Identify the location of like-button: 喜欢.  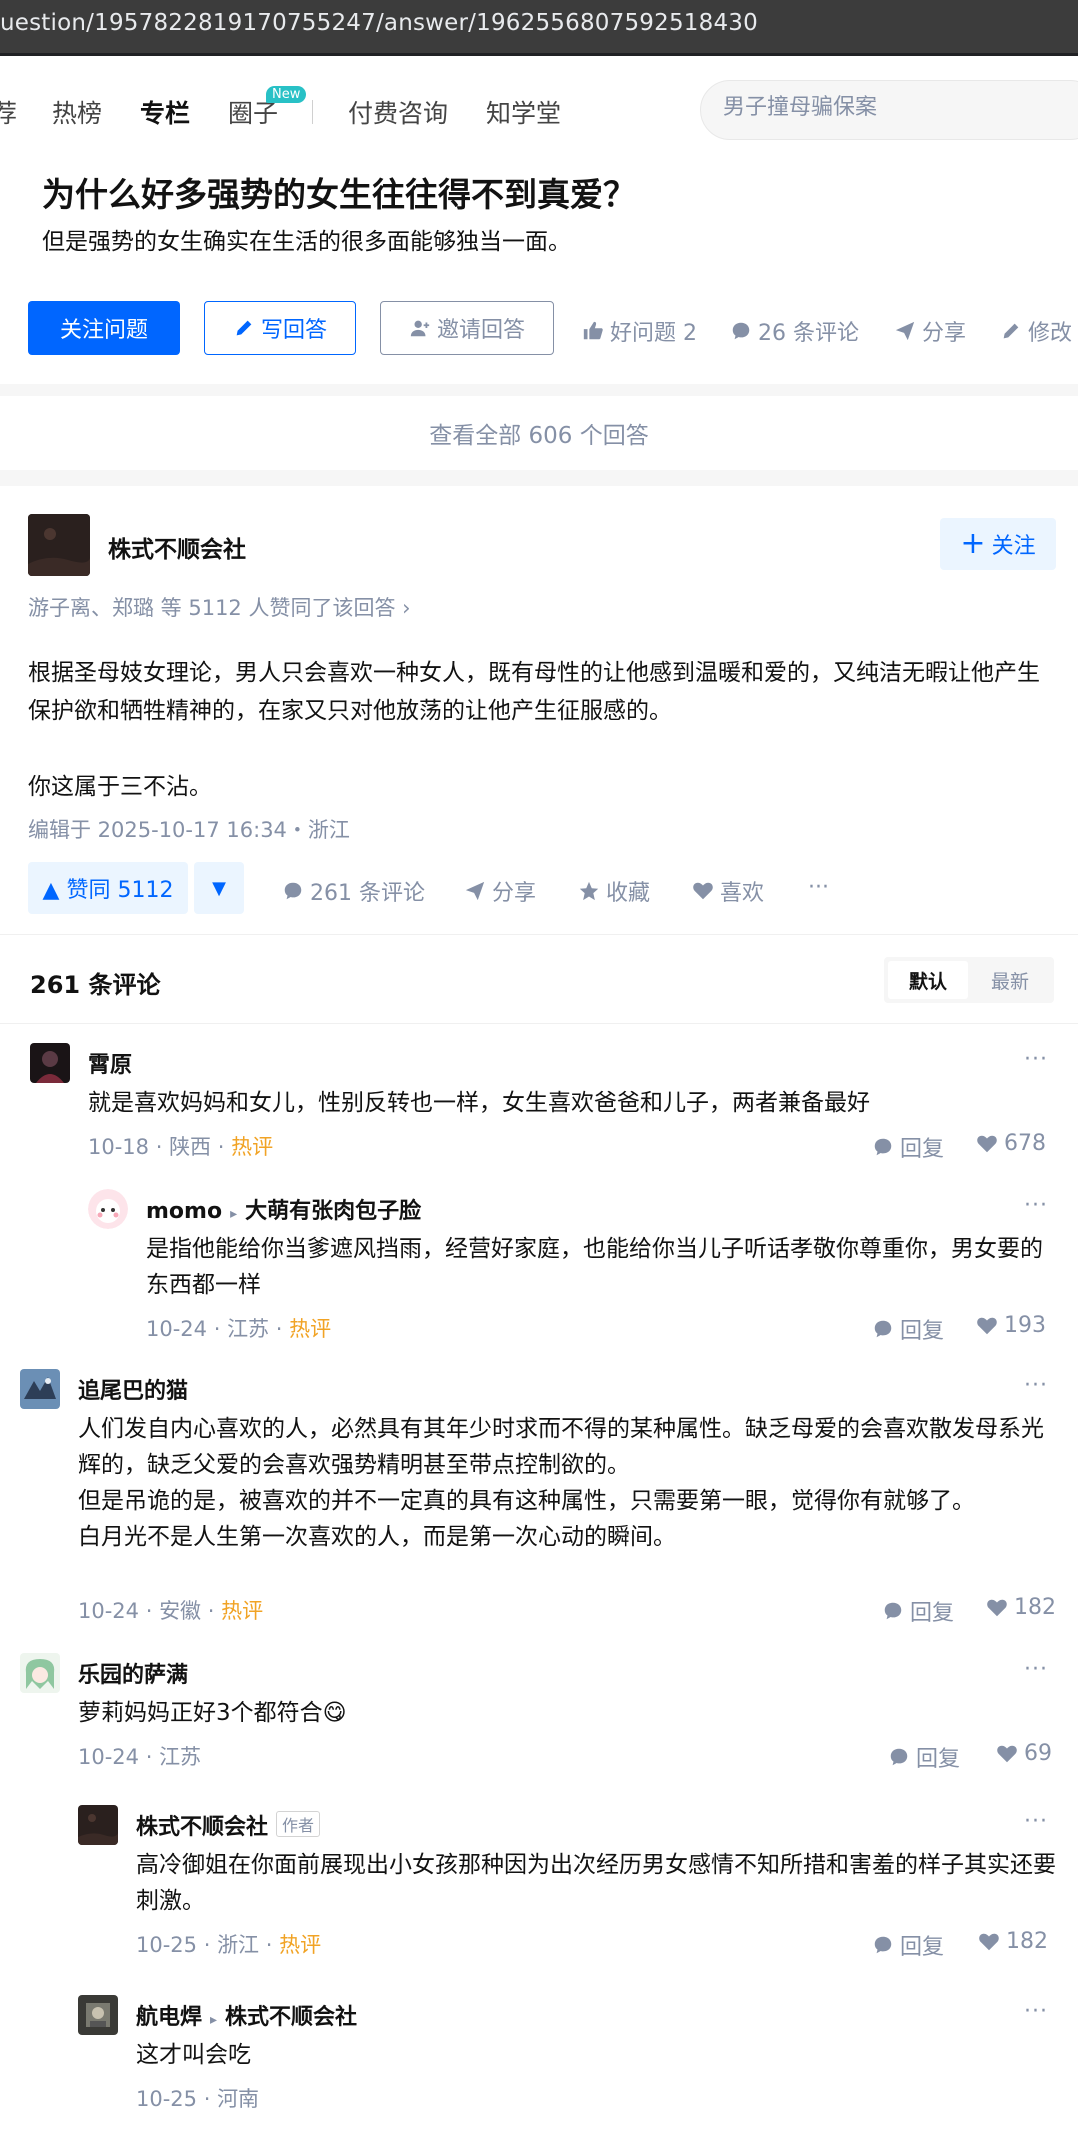
(728, 891).